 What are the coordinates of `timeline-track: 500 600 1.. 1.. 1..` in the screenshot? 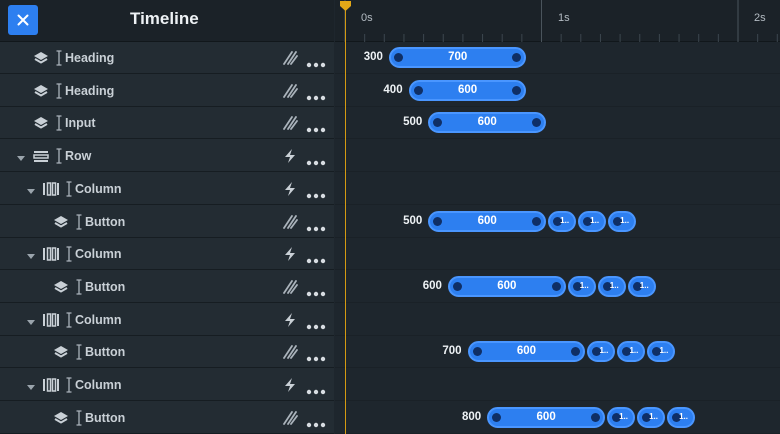 It's located at (557, 222).